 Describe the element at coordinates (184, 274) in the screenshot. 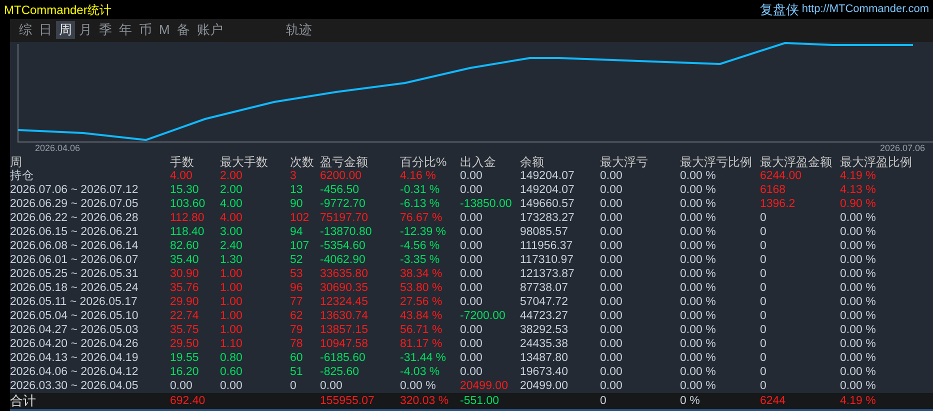

I see `table-cell: 30.90` at that location.